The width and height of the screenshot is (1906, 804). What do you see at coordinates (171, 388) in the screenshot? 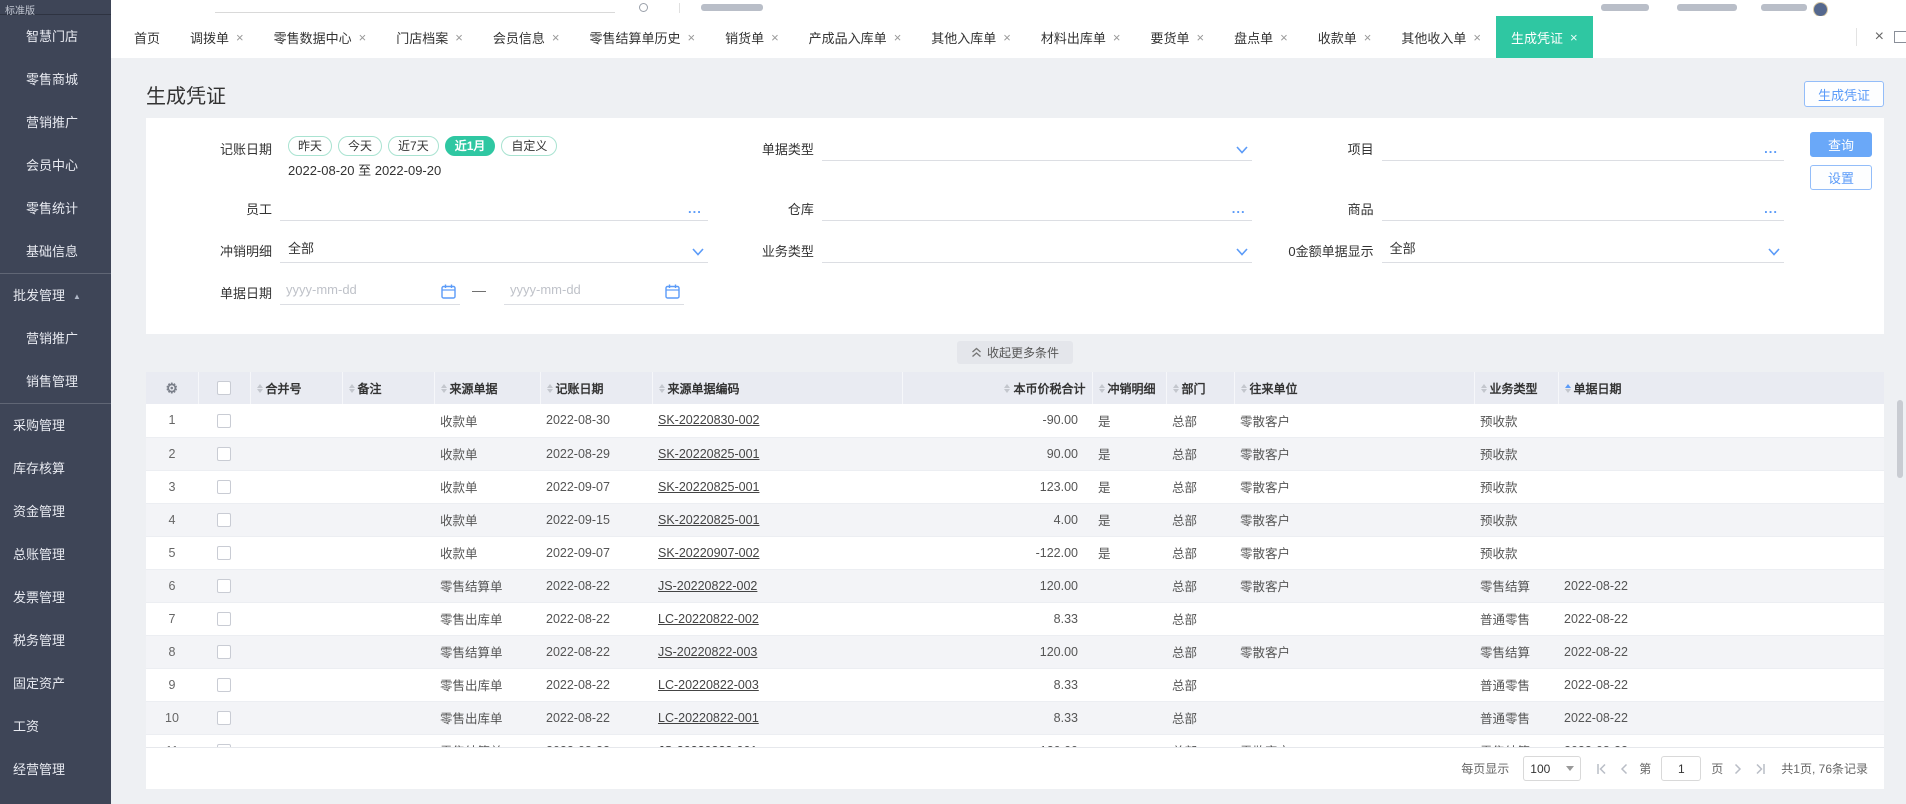
I see `column-settings-gear-icon: ⚙` at bounding box center [171, 388].